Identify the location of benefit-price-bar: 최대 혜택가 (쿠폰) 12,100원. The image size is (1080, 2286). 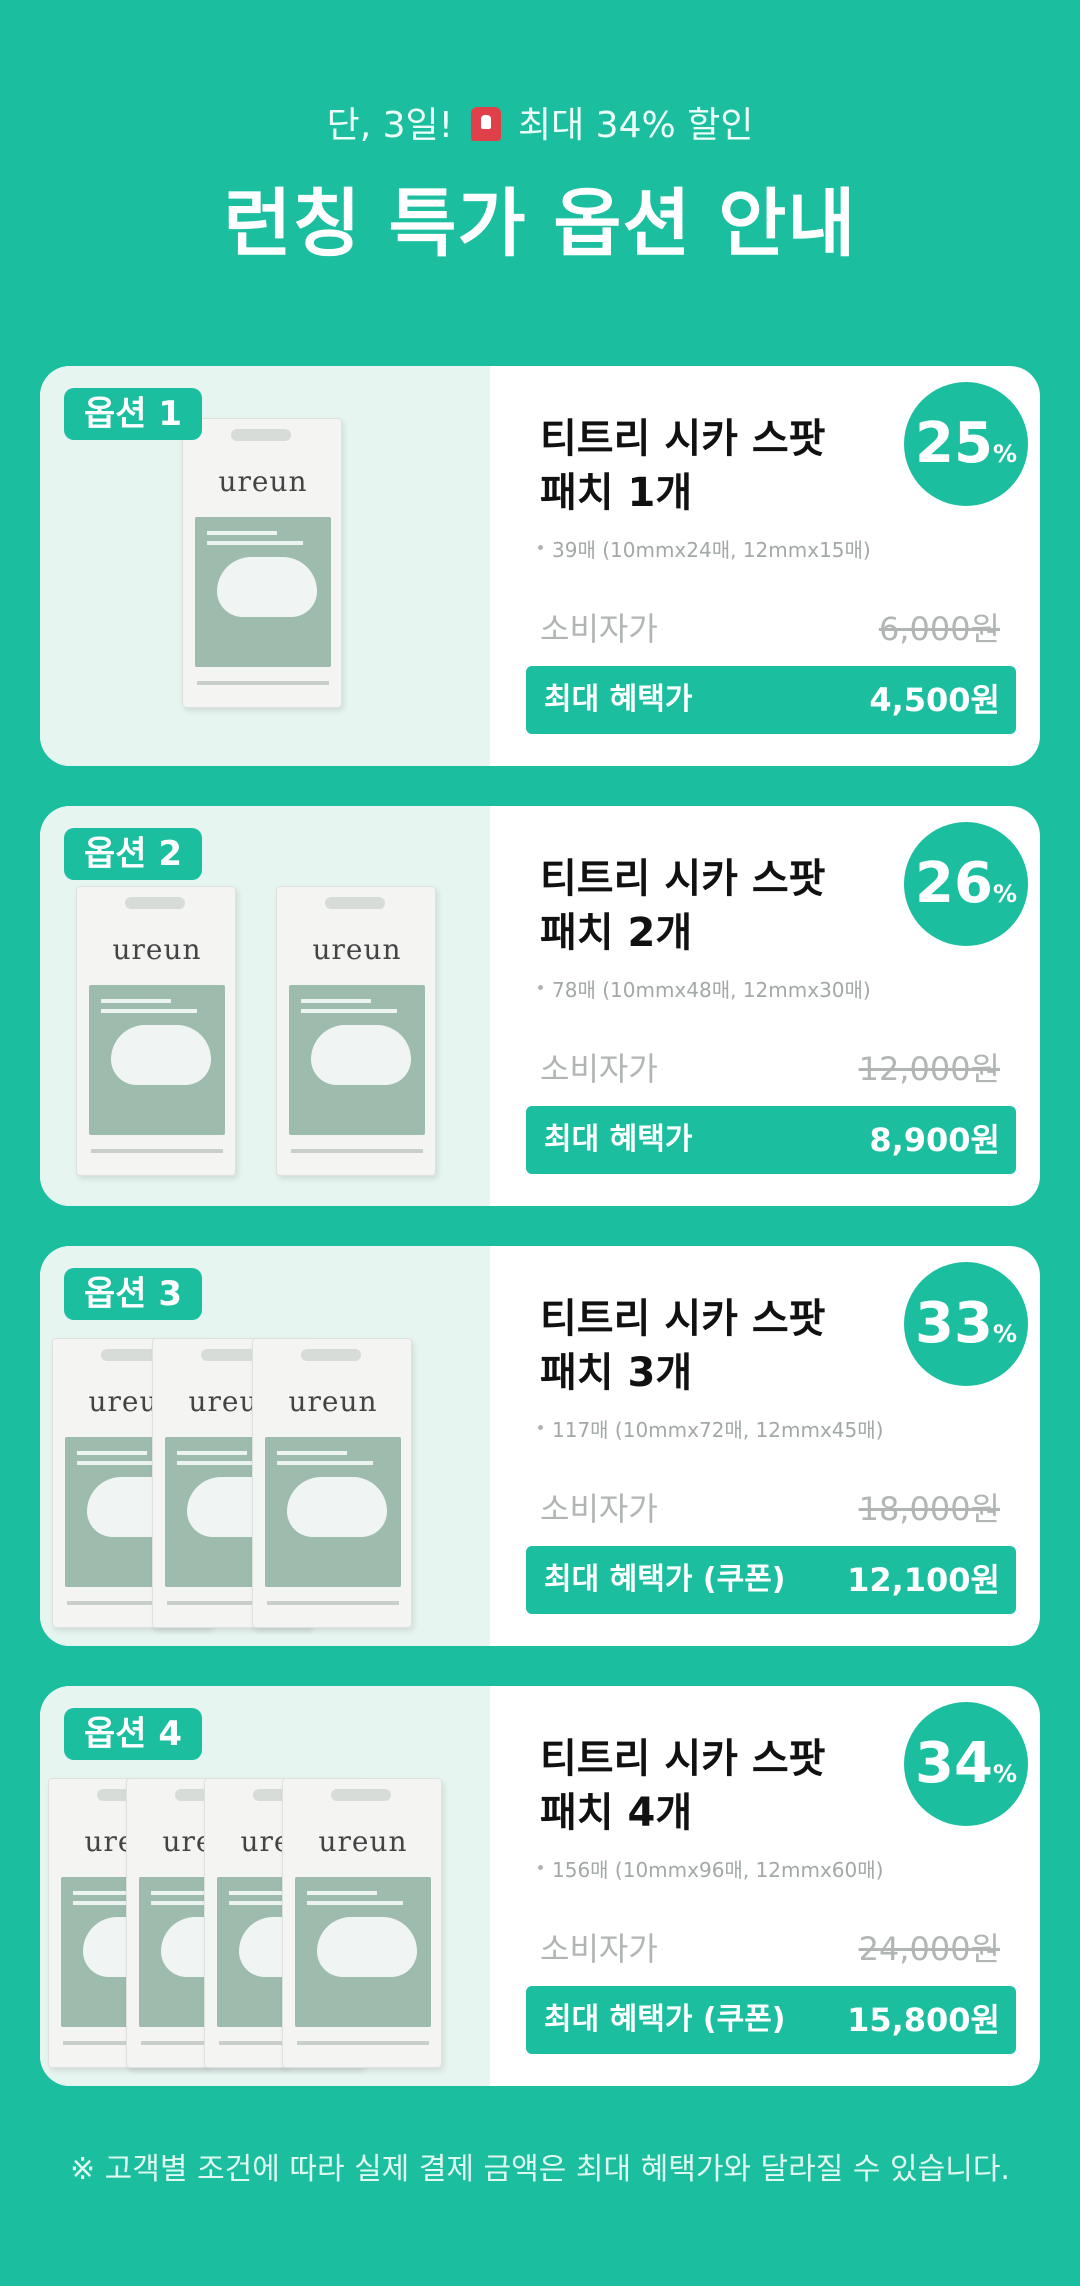
(771, 1580).